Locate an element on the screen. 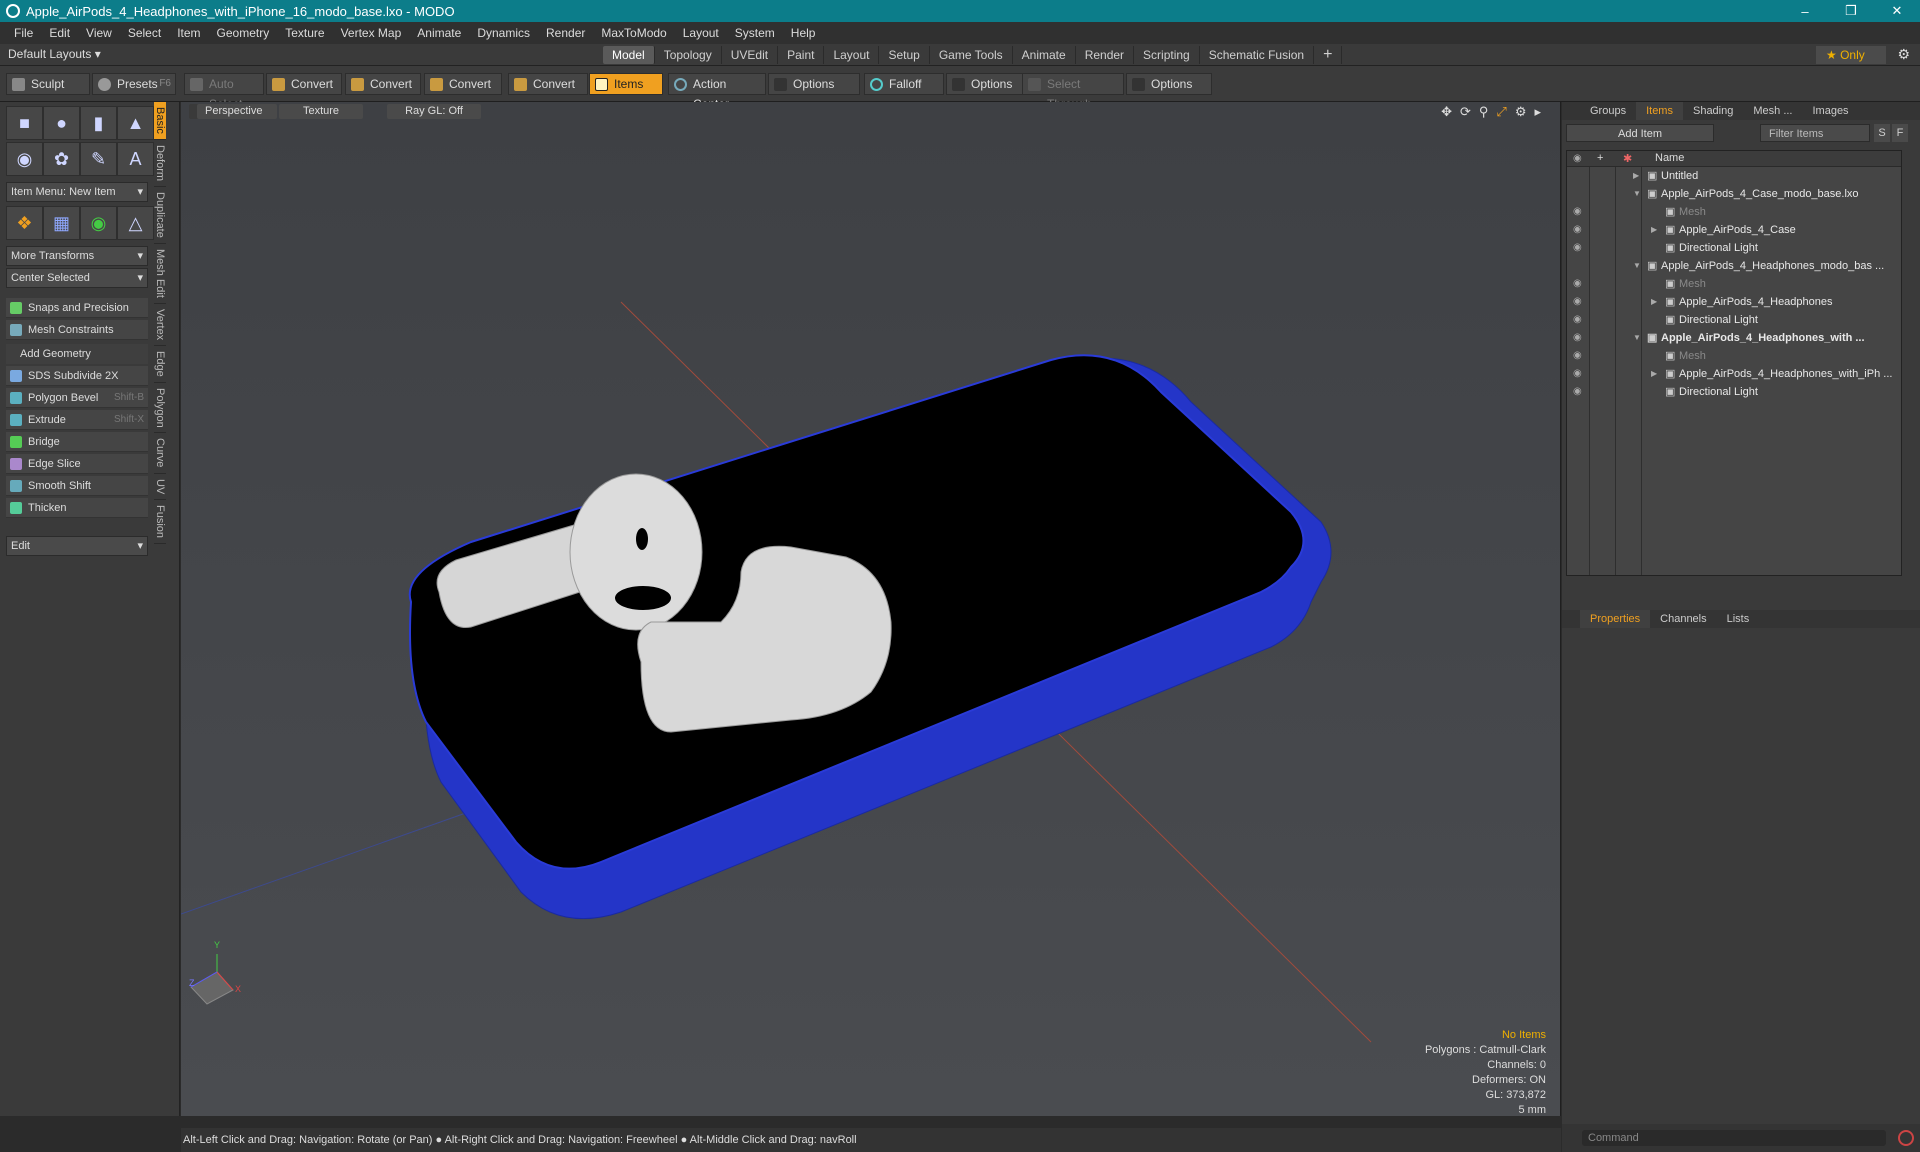 This screenshot has height=1152, width=1920. tab-shading: Shading is located at coordinates (1713, 111).